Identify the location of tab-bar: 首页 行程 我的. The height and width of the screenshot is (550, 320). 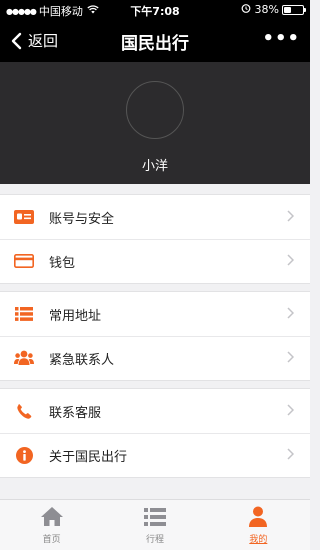
(155, 524).